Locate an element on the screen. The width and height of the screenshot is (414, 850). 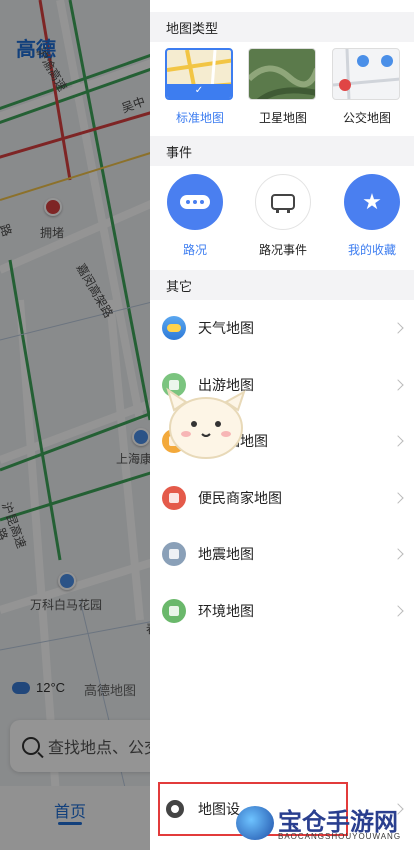
map-type-label: 标准地图 is located at coordinates (199, 118).